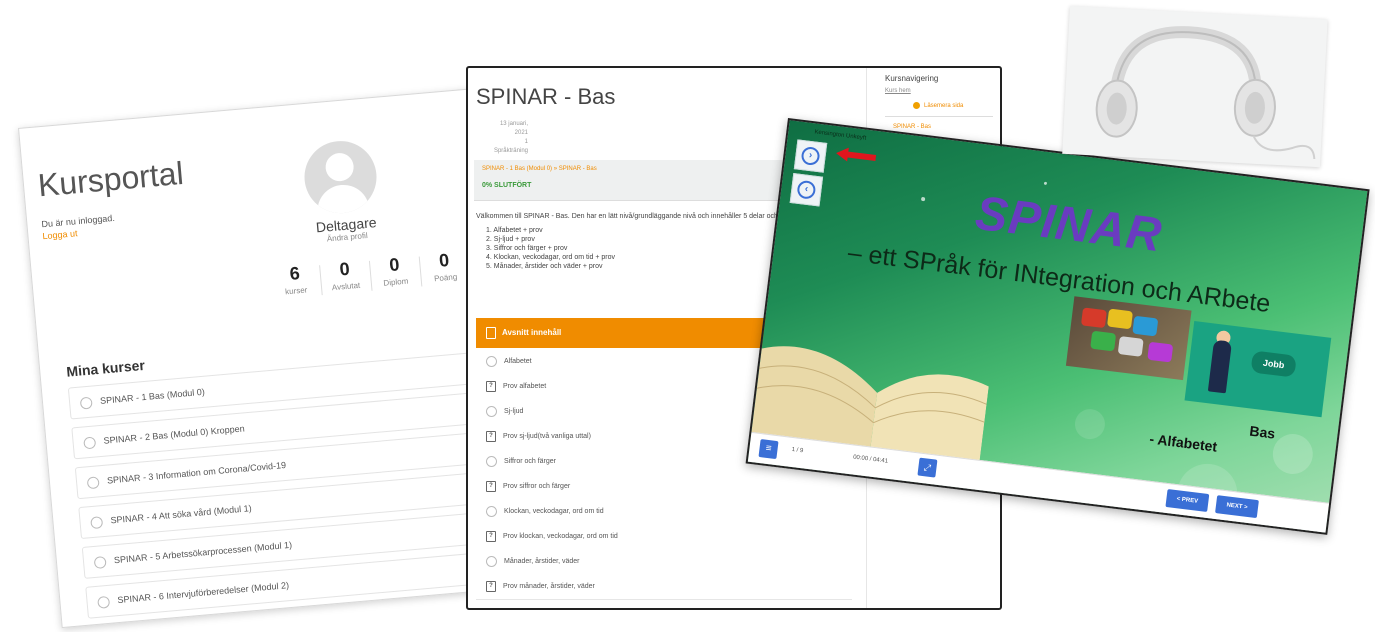 This screenshot has width=1375, height=632. Describe the element at coordinates (339, 167) in the screenshot. I see `avatar-head-shape` at that location.